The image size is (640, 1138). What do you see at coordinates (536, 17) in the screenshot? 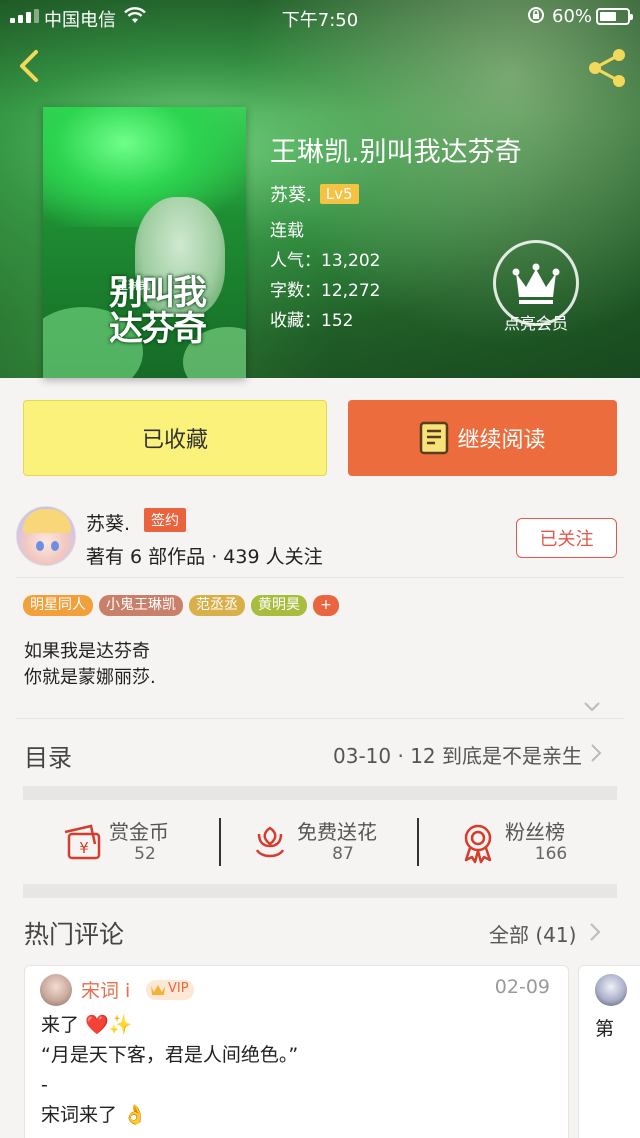
I see `orientation-lock-icon` at bounding box center [536, 17].